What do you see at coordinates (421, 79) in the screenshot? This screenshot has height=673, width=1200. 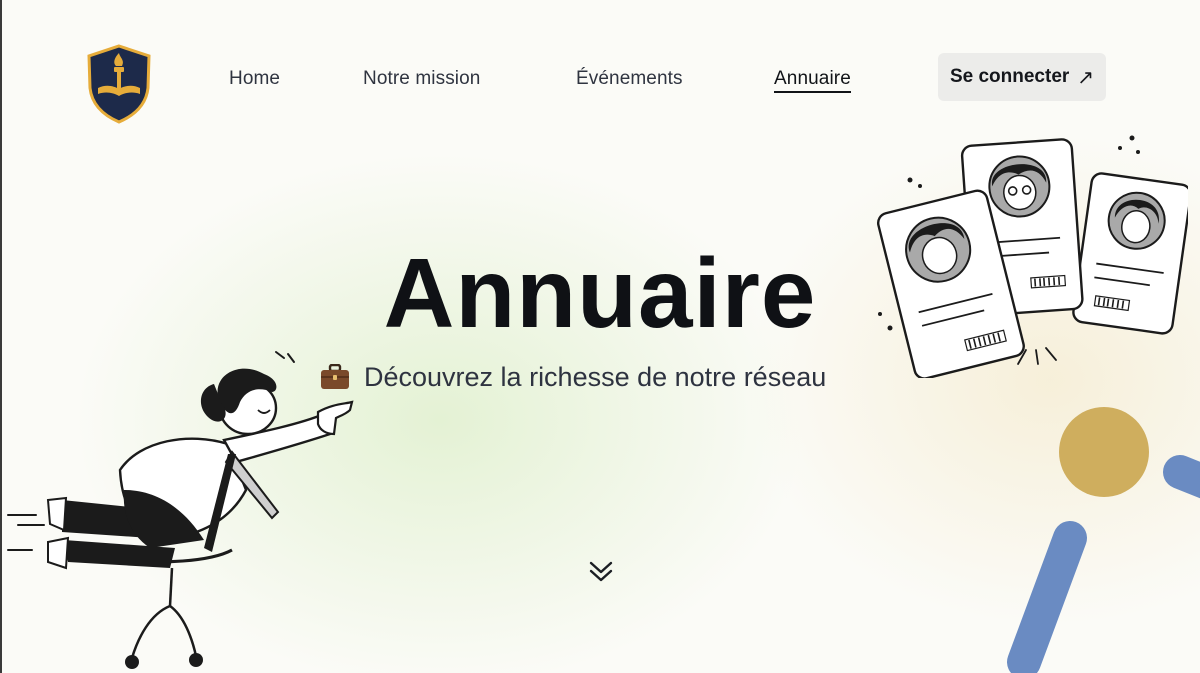 I see `nav-mission-link: Notre mission` at bounding box center [421, 79].